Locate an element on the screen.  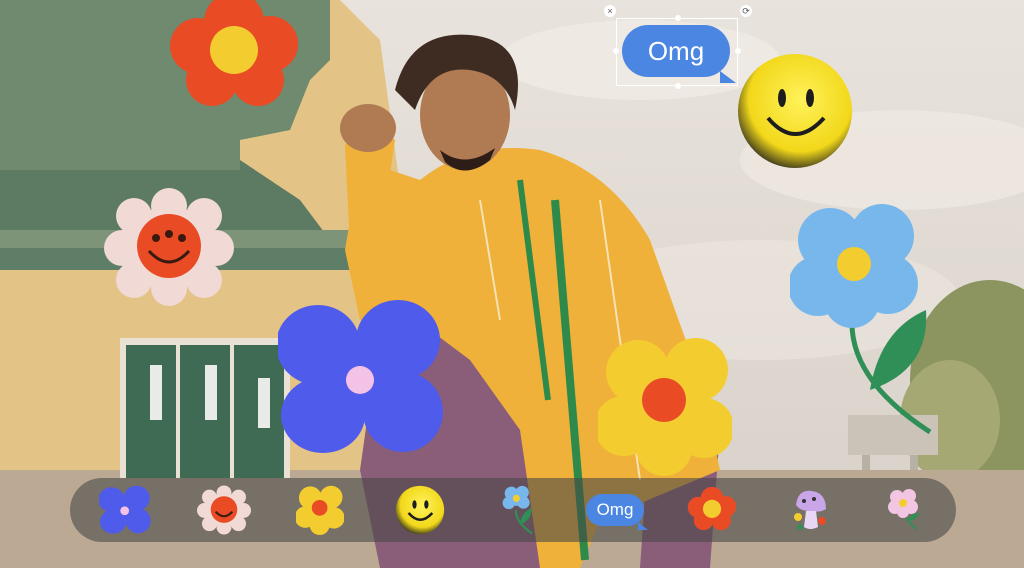
red-flower-sticker is located at coordinates (234, 53).